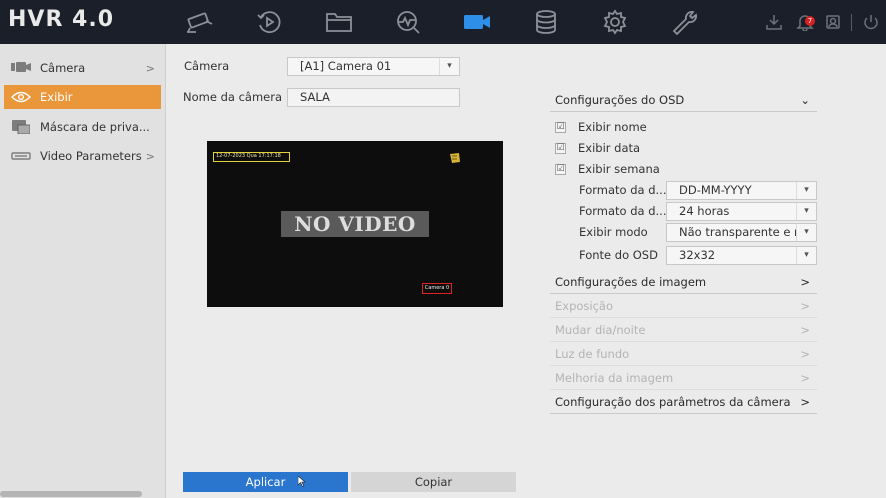 This screenshot has width=886, height=498. I want to click on camera-select-value: [A1] Camera 01, so click(346, 66).